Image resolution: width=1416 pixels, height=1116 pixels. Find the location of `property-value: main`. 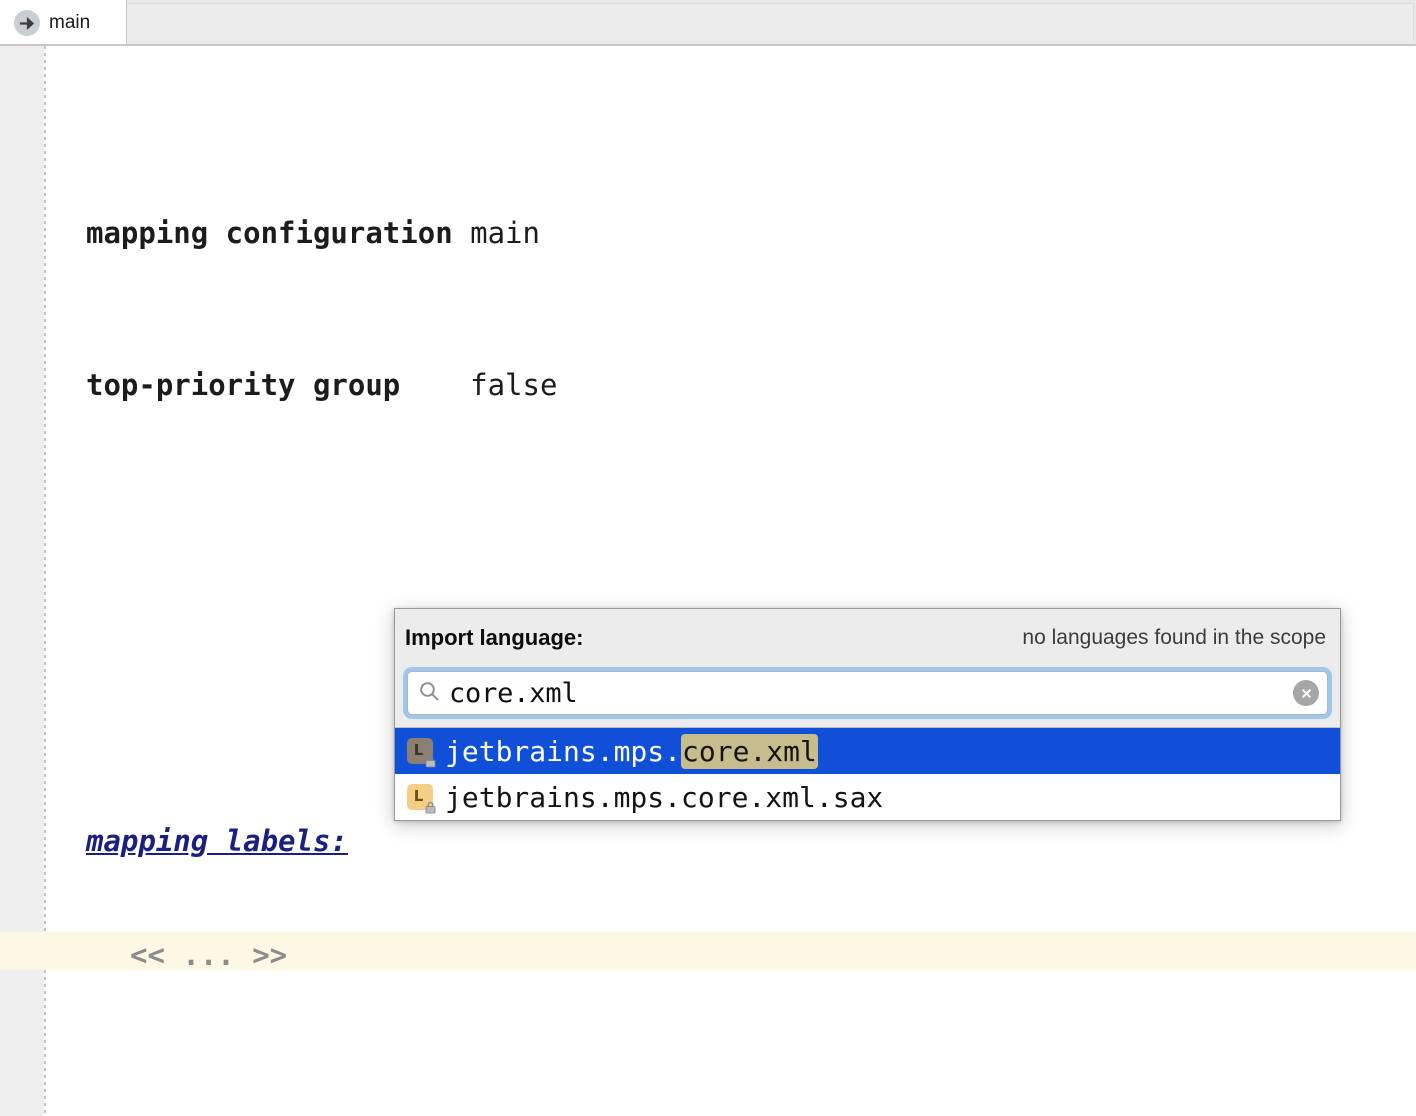

property-value: main is located at coordinates (505, 233).